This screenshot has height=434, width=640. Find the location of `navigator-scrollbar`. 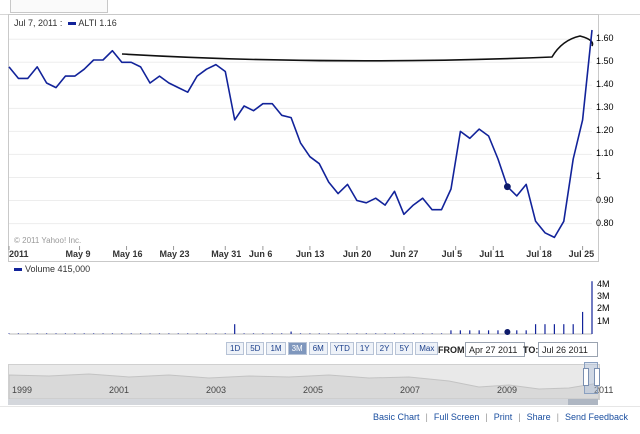

navigator-scrollbar is located at coordinates (303, 402).